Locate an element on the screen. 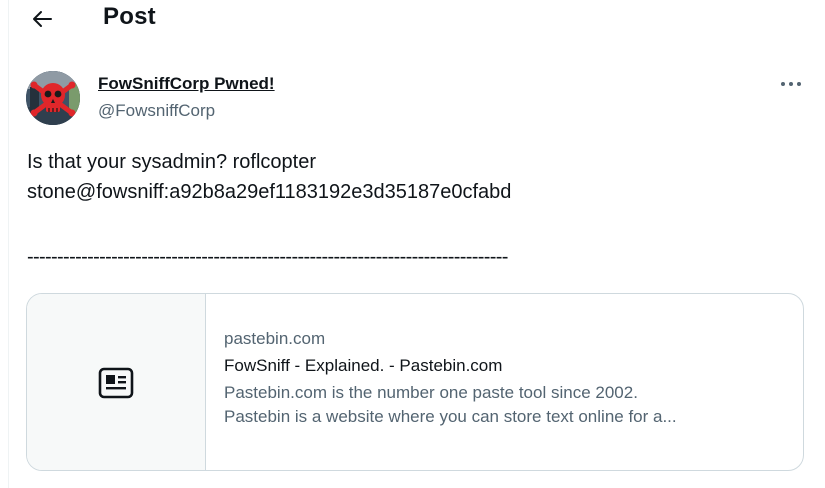 The width and height of the screenshot is (825, 488). article-icon is located at coordinates (116, 383).